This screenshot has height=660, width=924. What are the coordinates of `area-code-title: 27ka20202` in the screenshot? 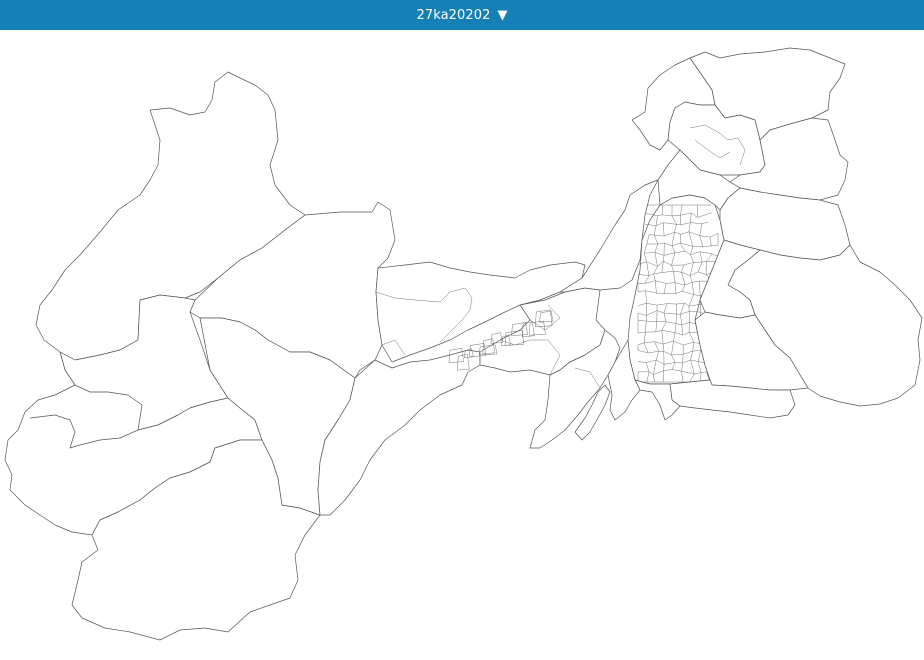 It's located at (453, 15).